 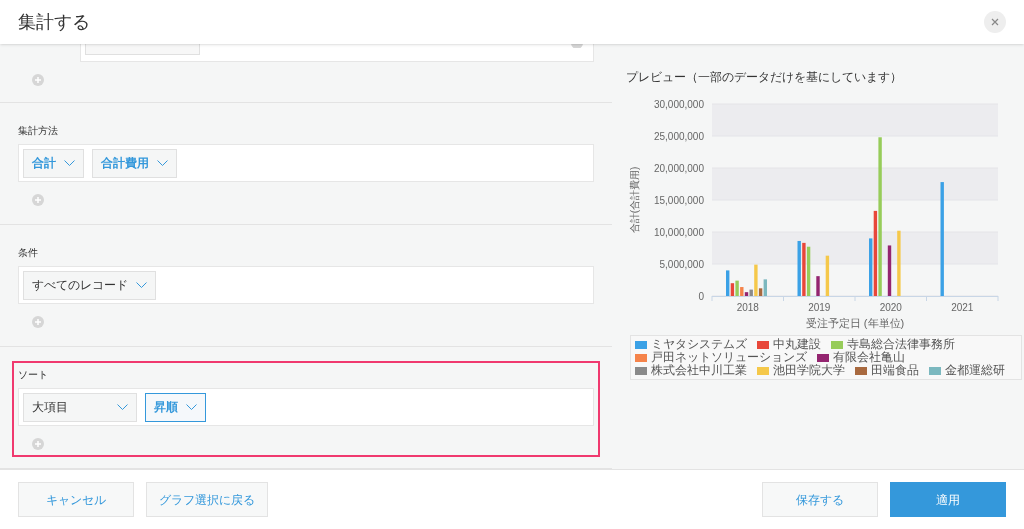 What do you see at coordinates (577, 46) in the screenshot?
I see `remove-icon` at bounding box center [577, 46].